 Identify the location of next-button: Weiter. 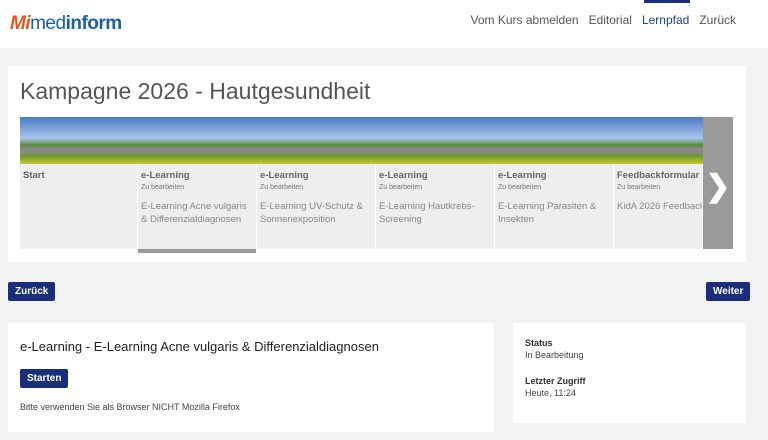
(728, 291).